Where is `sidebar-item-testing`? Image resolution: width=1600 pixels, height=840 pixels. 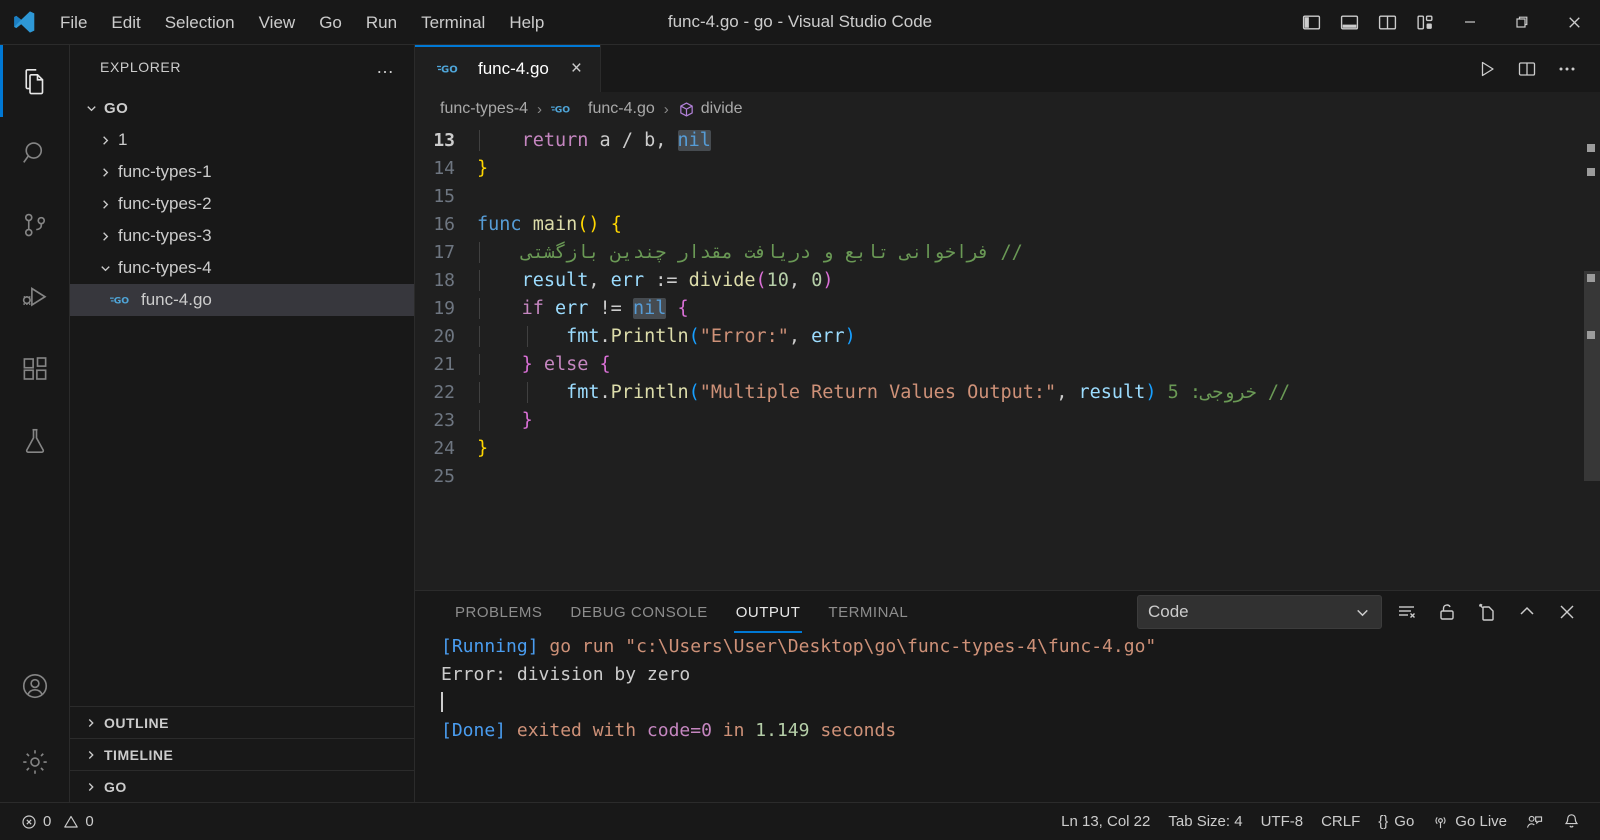
sidebar-item-testing is located at coordinates (35, 441).